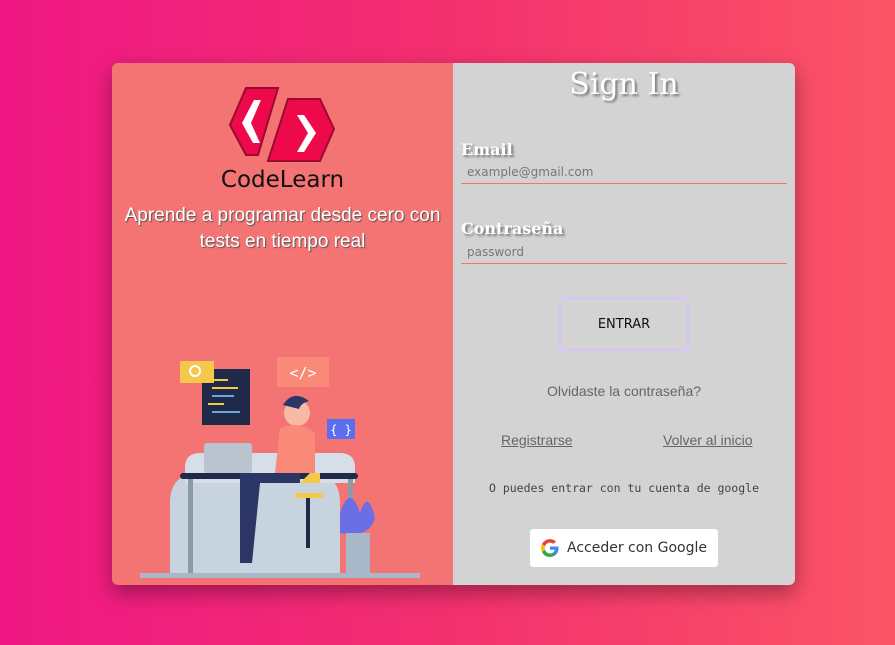  Describe the element at coordinates (280, 467) in the screenshot. I see `programmer-illustration: </> { }` at that location.